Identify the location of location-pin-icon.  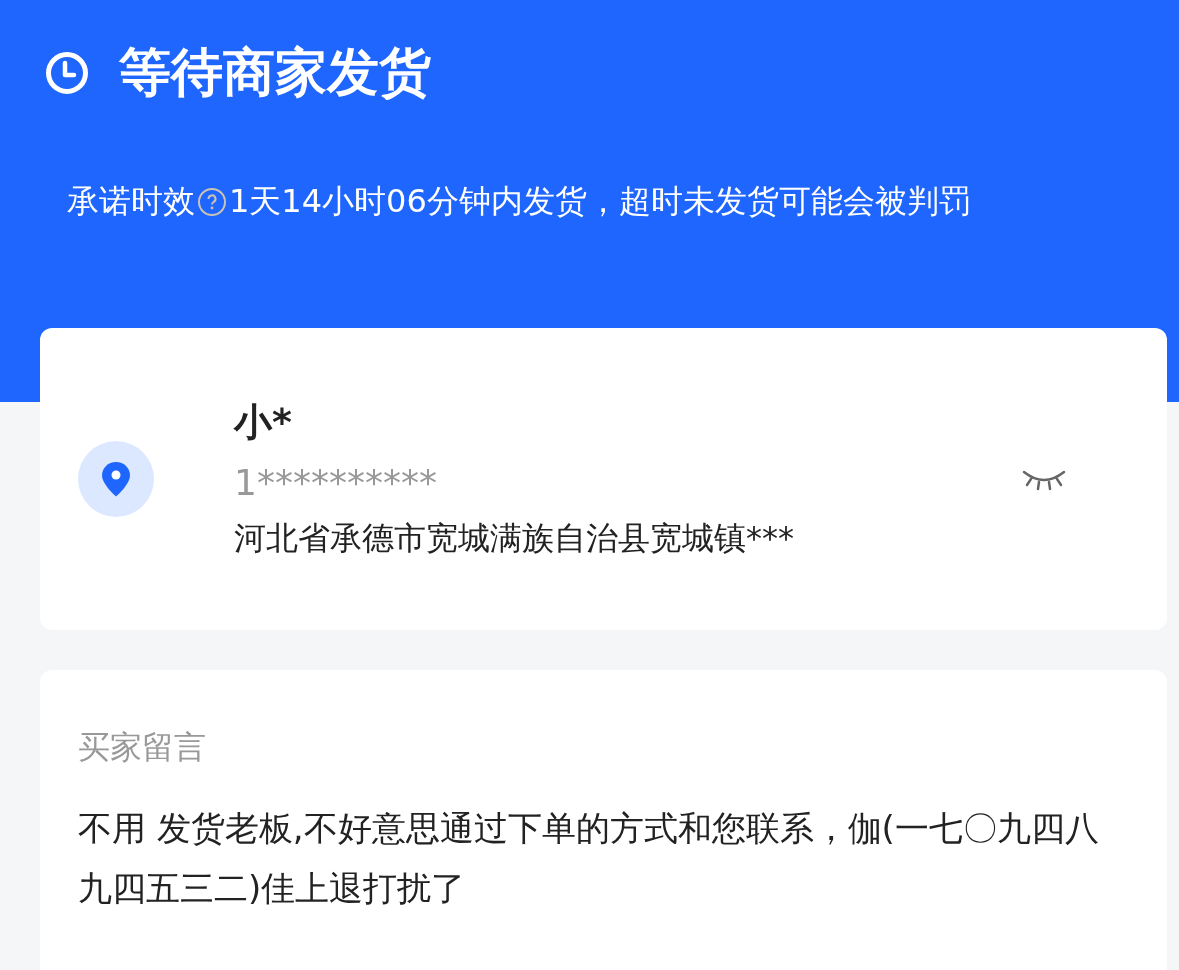
(116, 479).